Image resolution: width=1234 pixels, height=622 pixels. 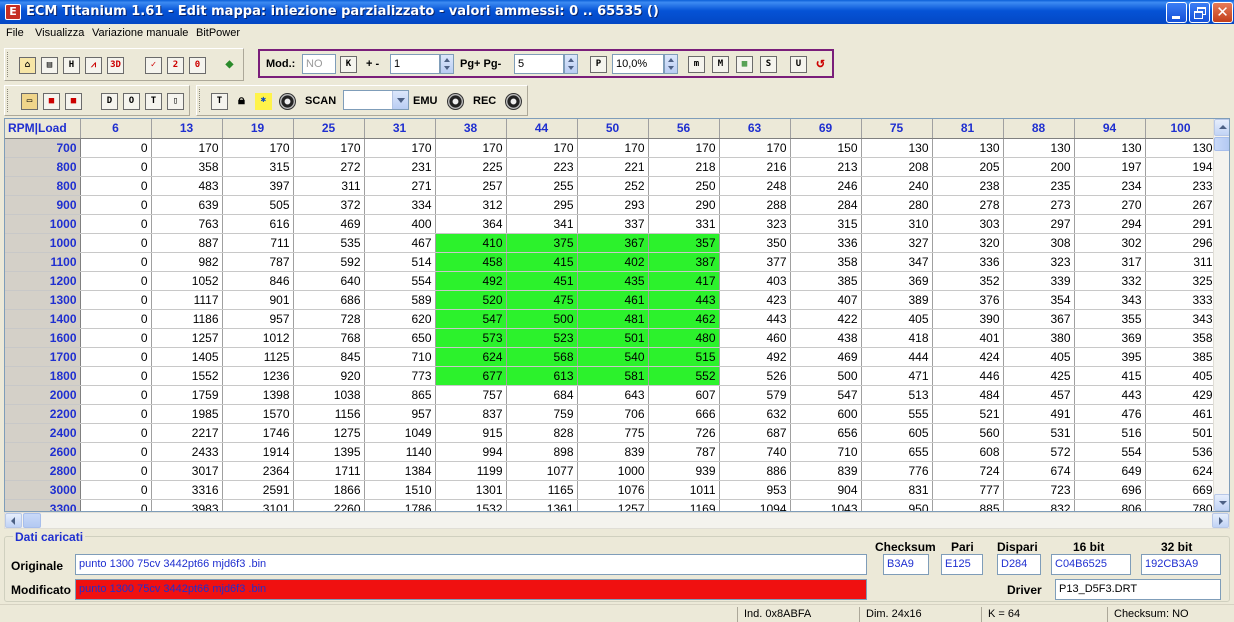 I want to click on map-cell: 839, so click(x=826, y=471).